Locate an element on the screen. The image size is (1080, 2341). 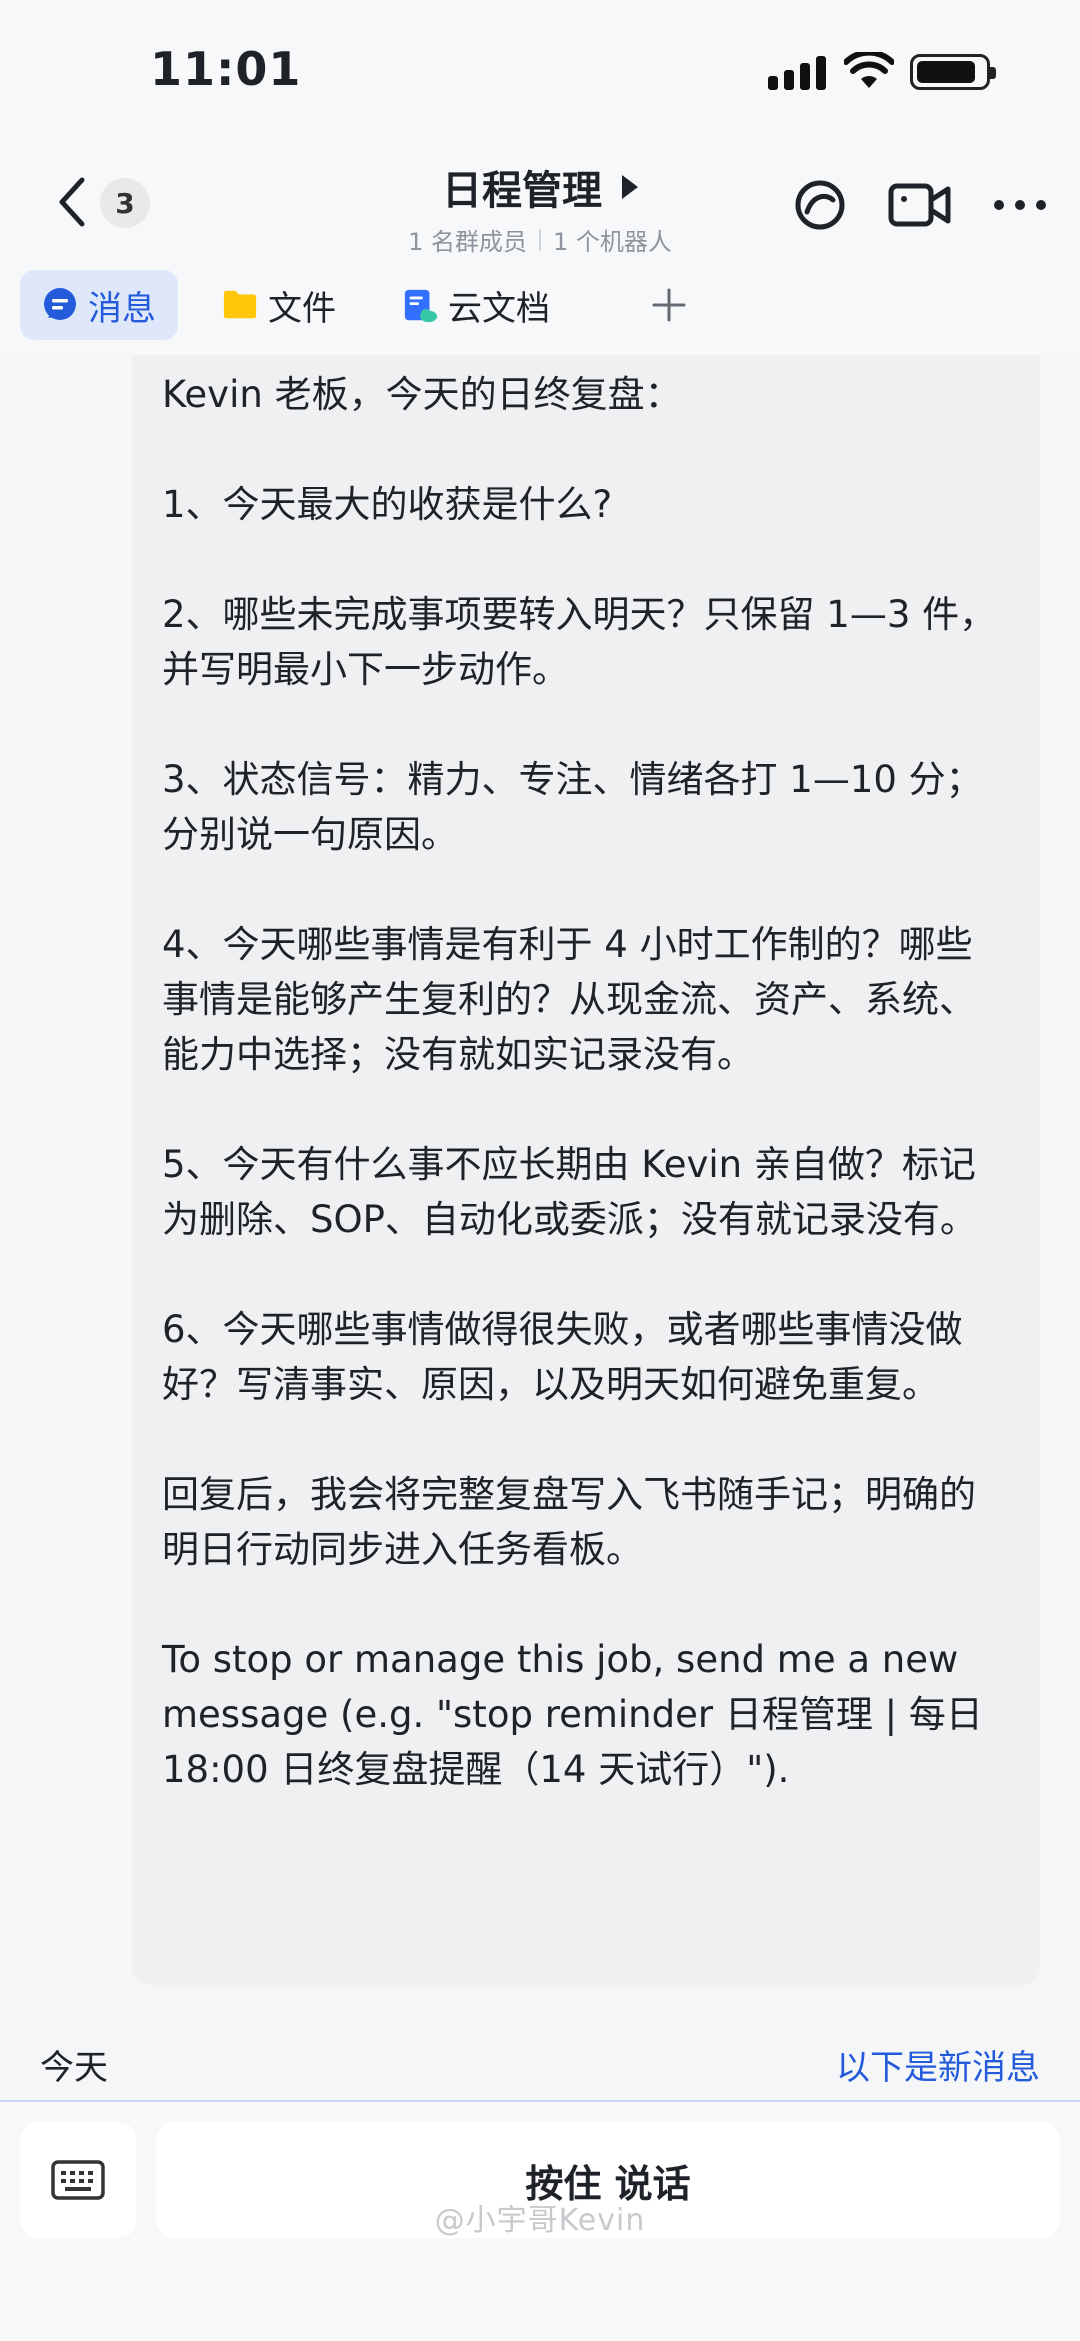
video-call-button is located at coordinates (920, 205).